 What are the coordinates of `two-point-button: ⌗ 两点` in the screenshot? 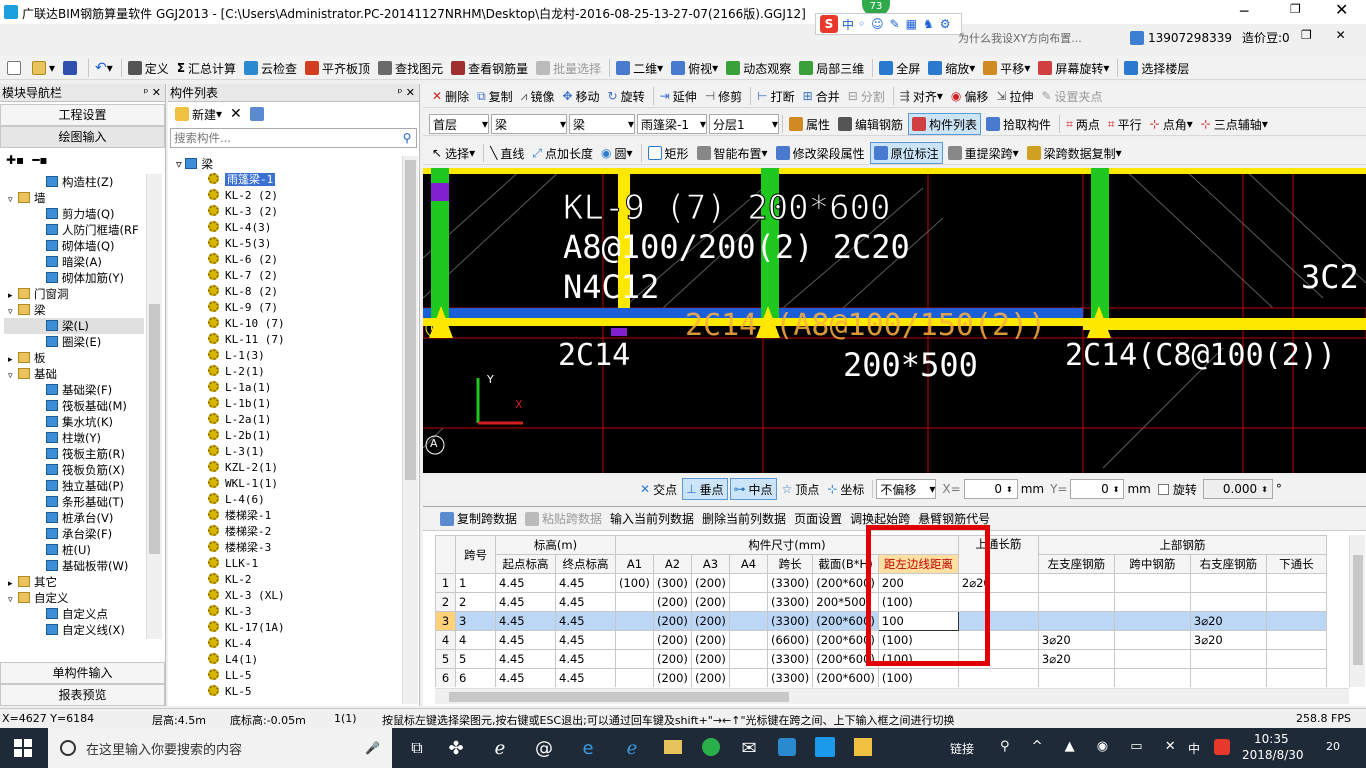 It's located at (1083, 124).